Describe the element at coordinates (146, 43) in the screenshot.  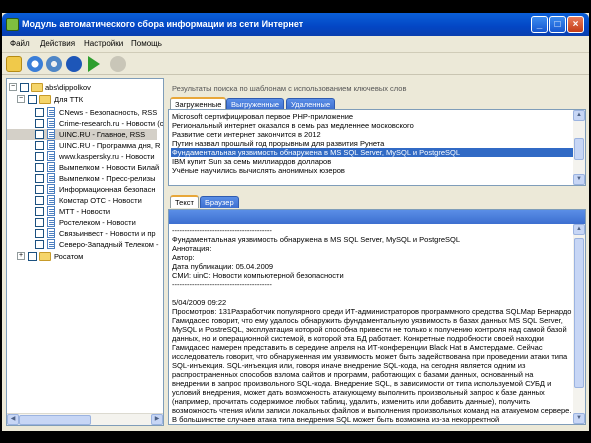
I see `menu-help: Помощь` at that location.